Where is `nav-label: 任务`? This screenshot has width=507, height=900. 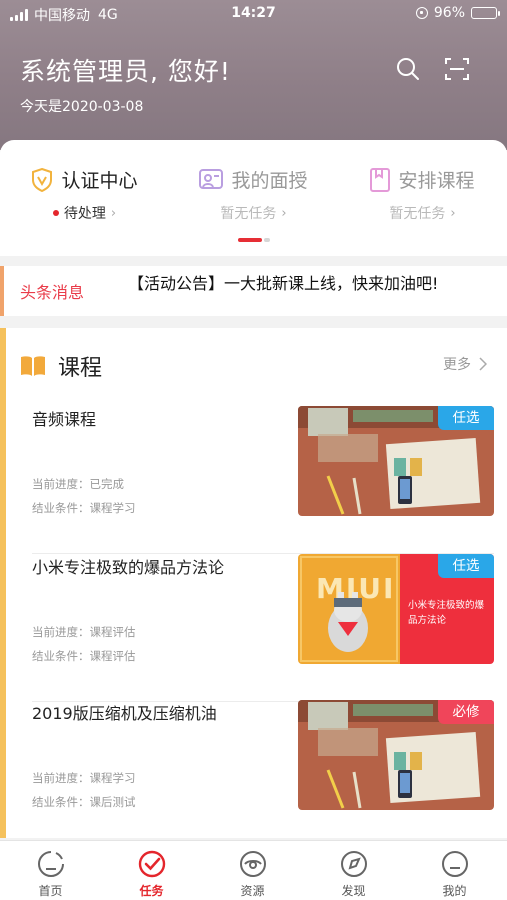
nav-label: 任务 is located at coordinates (151, 891).